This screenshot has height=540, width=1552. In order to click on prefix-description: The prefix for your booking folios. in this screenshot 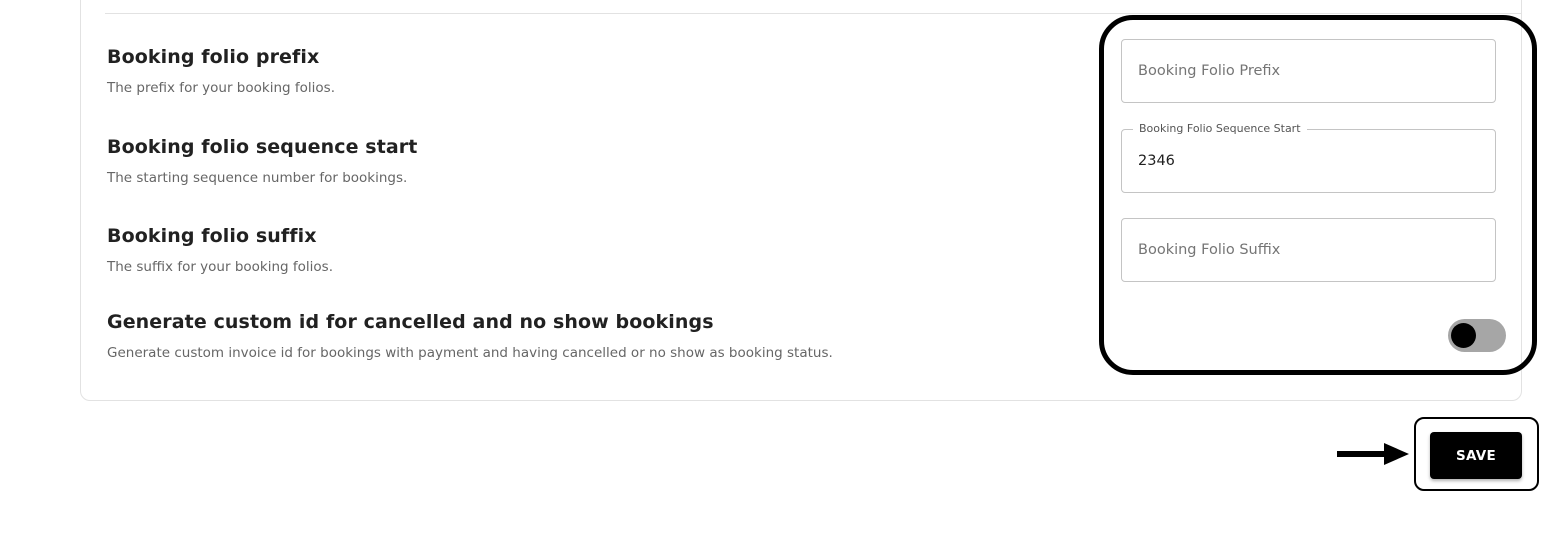, I will do `click(221, 88)`.